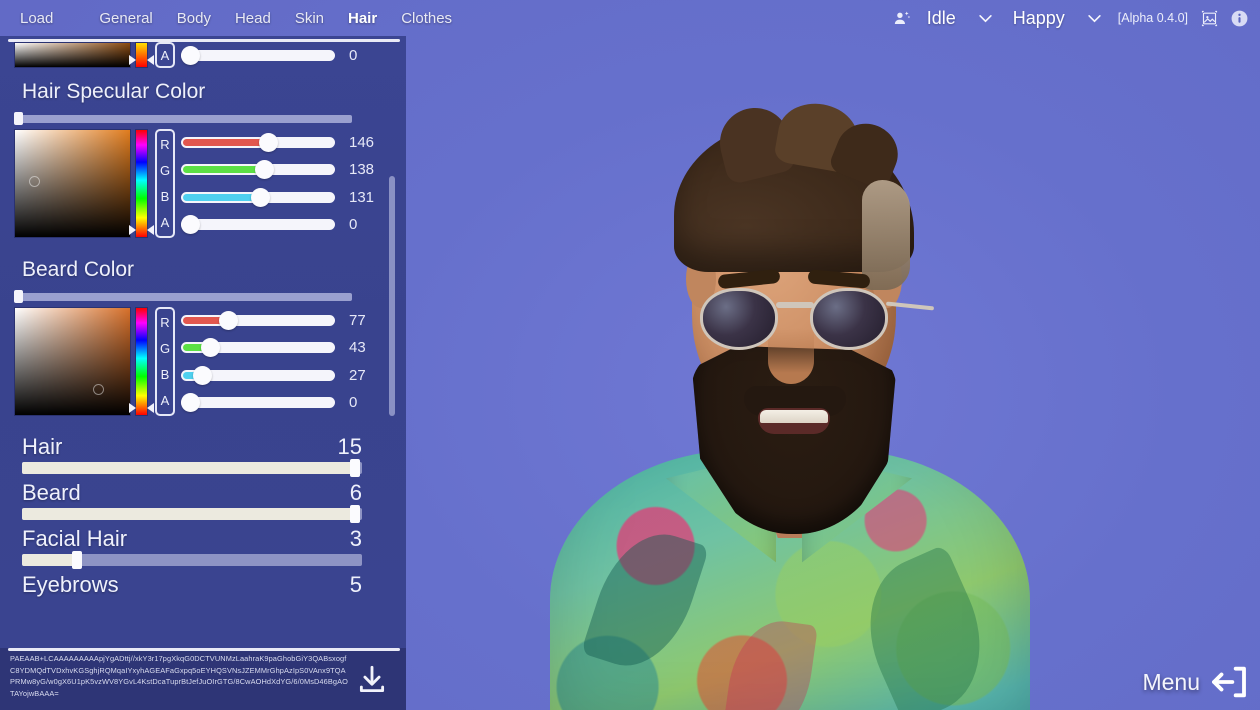 The height and width of the screenshot is (710, 1260). Describe the element at coordinates (902, 18) in the screenshot. I see `person-sparkle-icon` at that location.